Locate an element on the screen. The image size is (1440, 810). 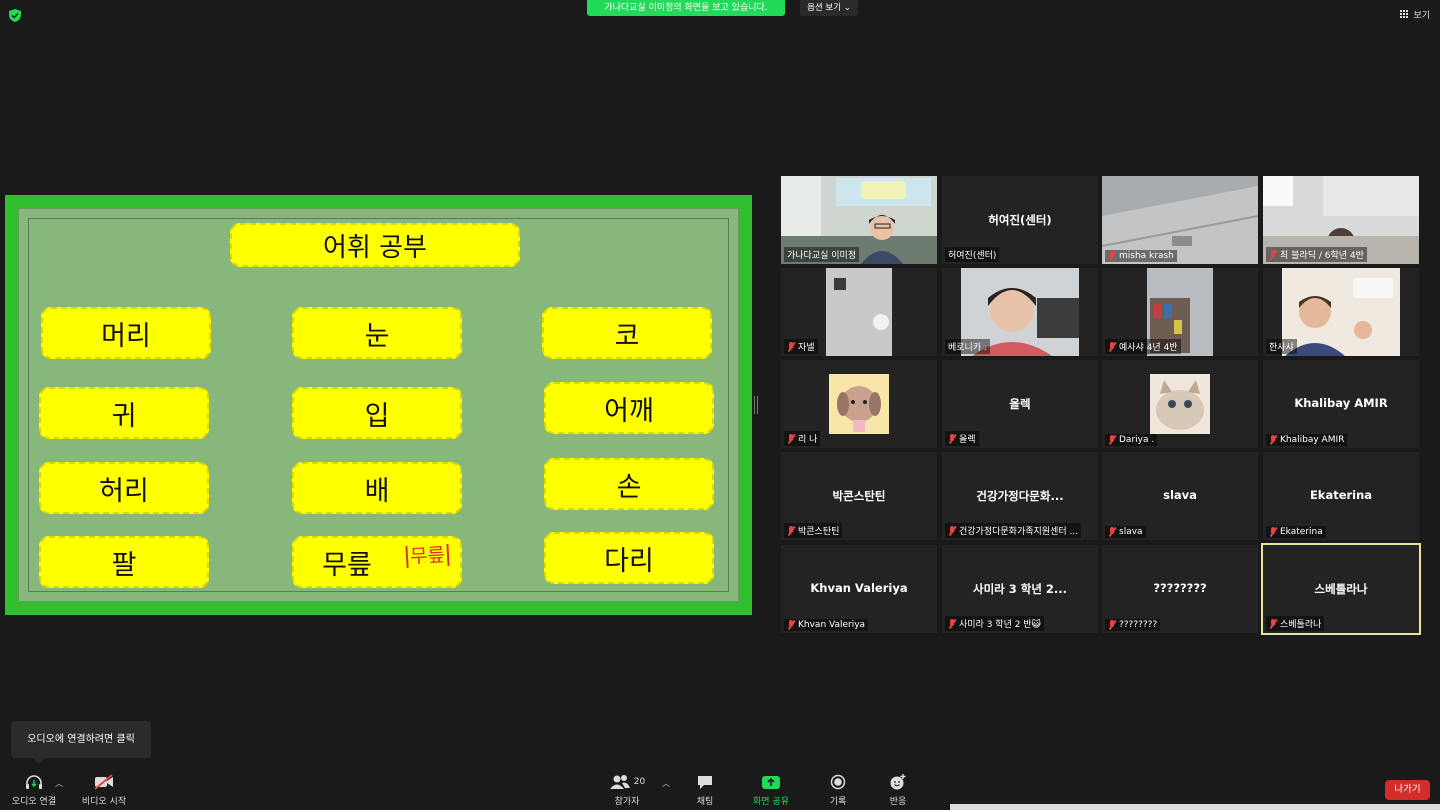
participant-name-label: Dariya . is located at coordinates (1131, 440).